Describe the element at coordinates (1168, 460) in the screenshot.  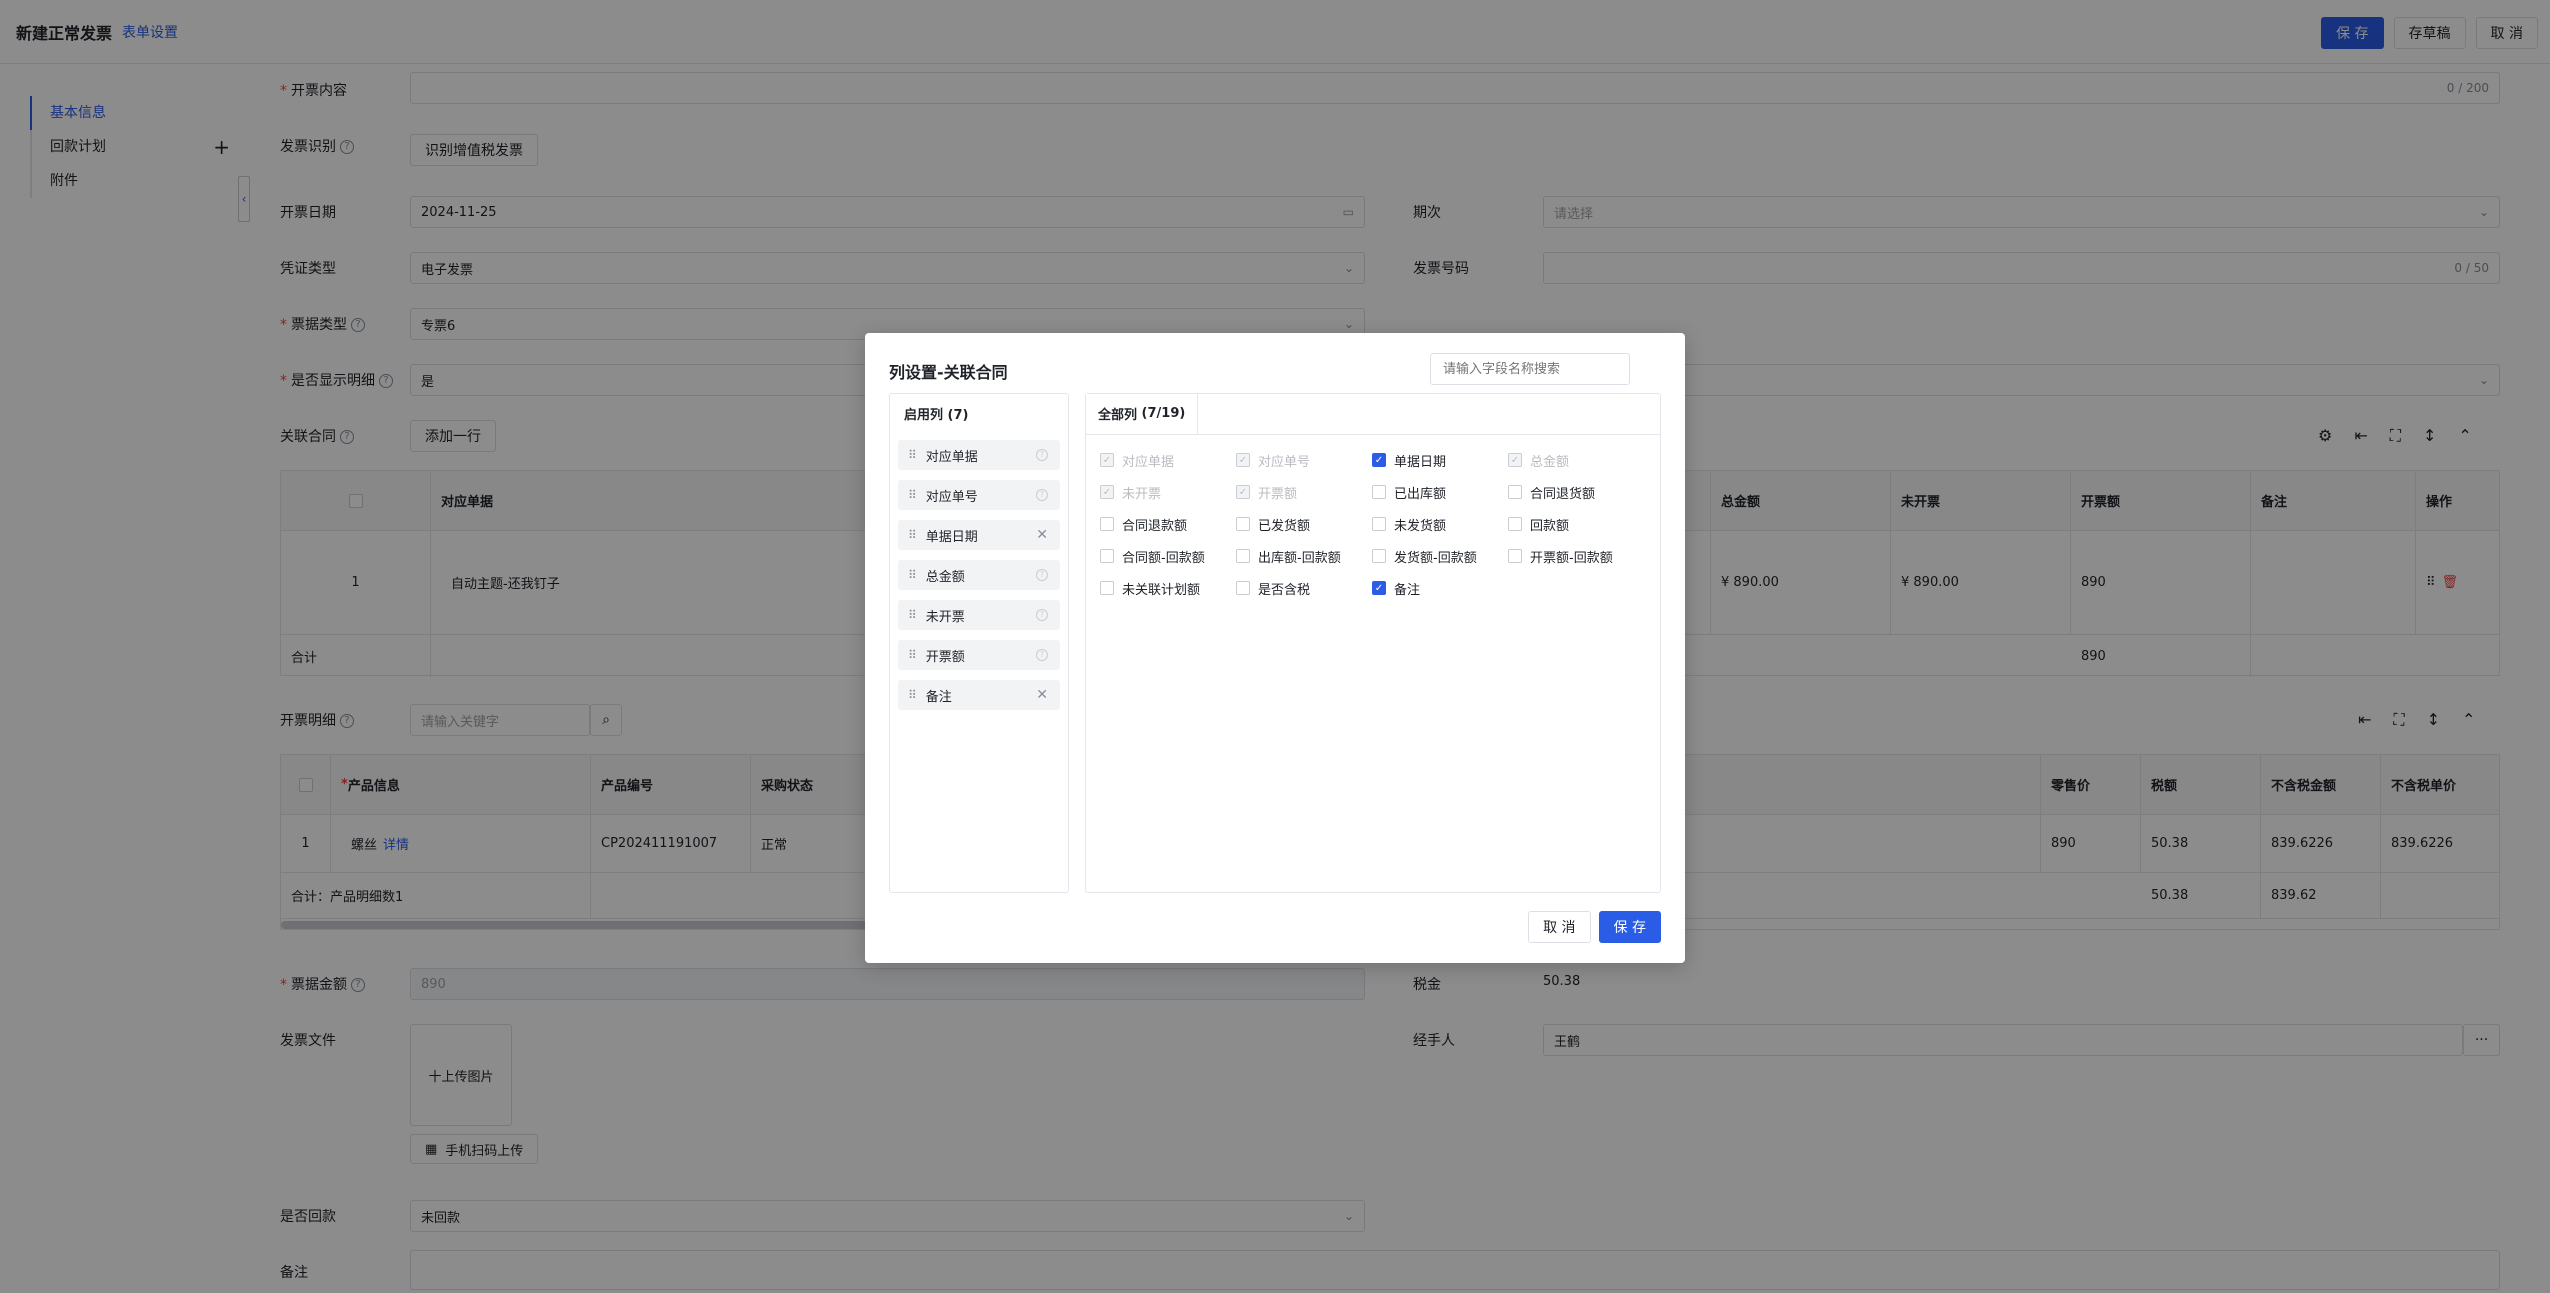
I see `column-option: ✓ 对应单据` at that location.